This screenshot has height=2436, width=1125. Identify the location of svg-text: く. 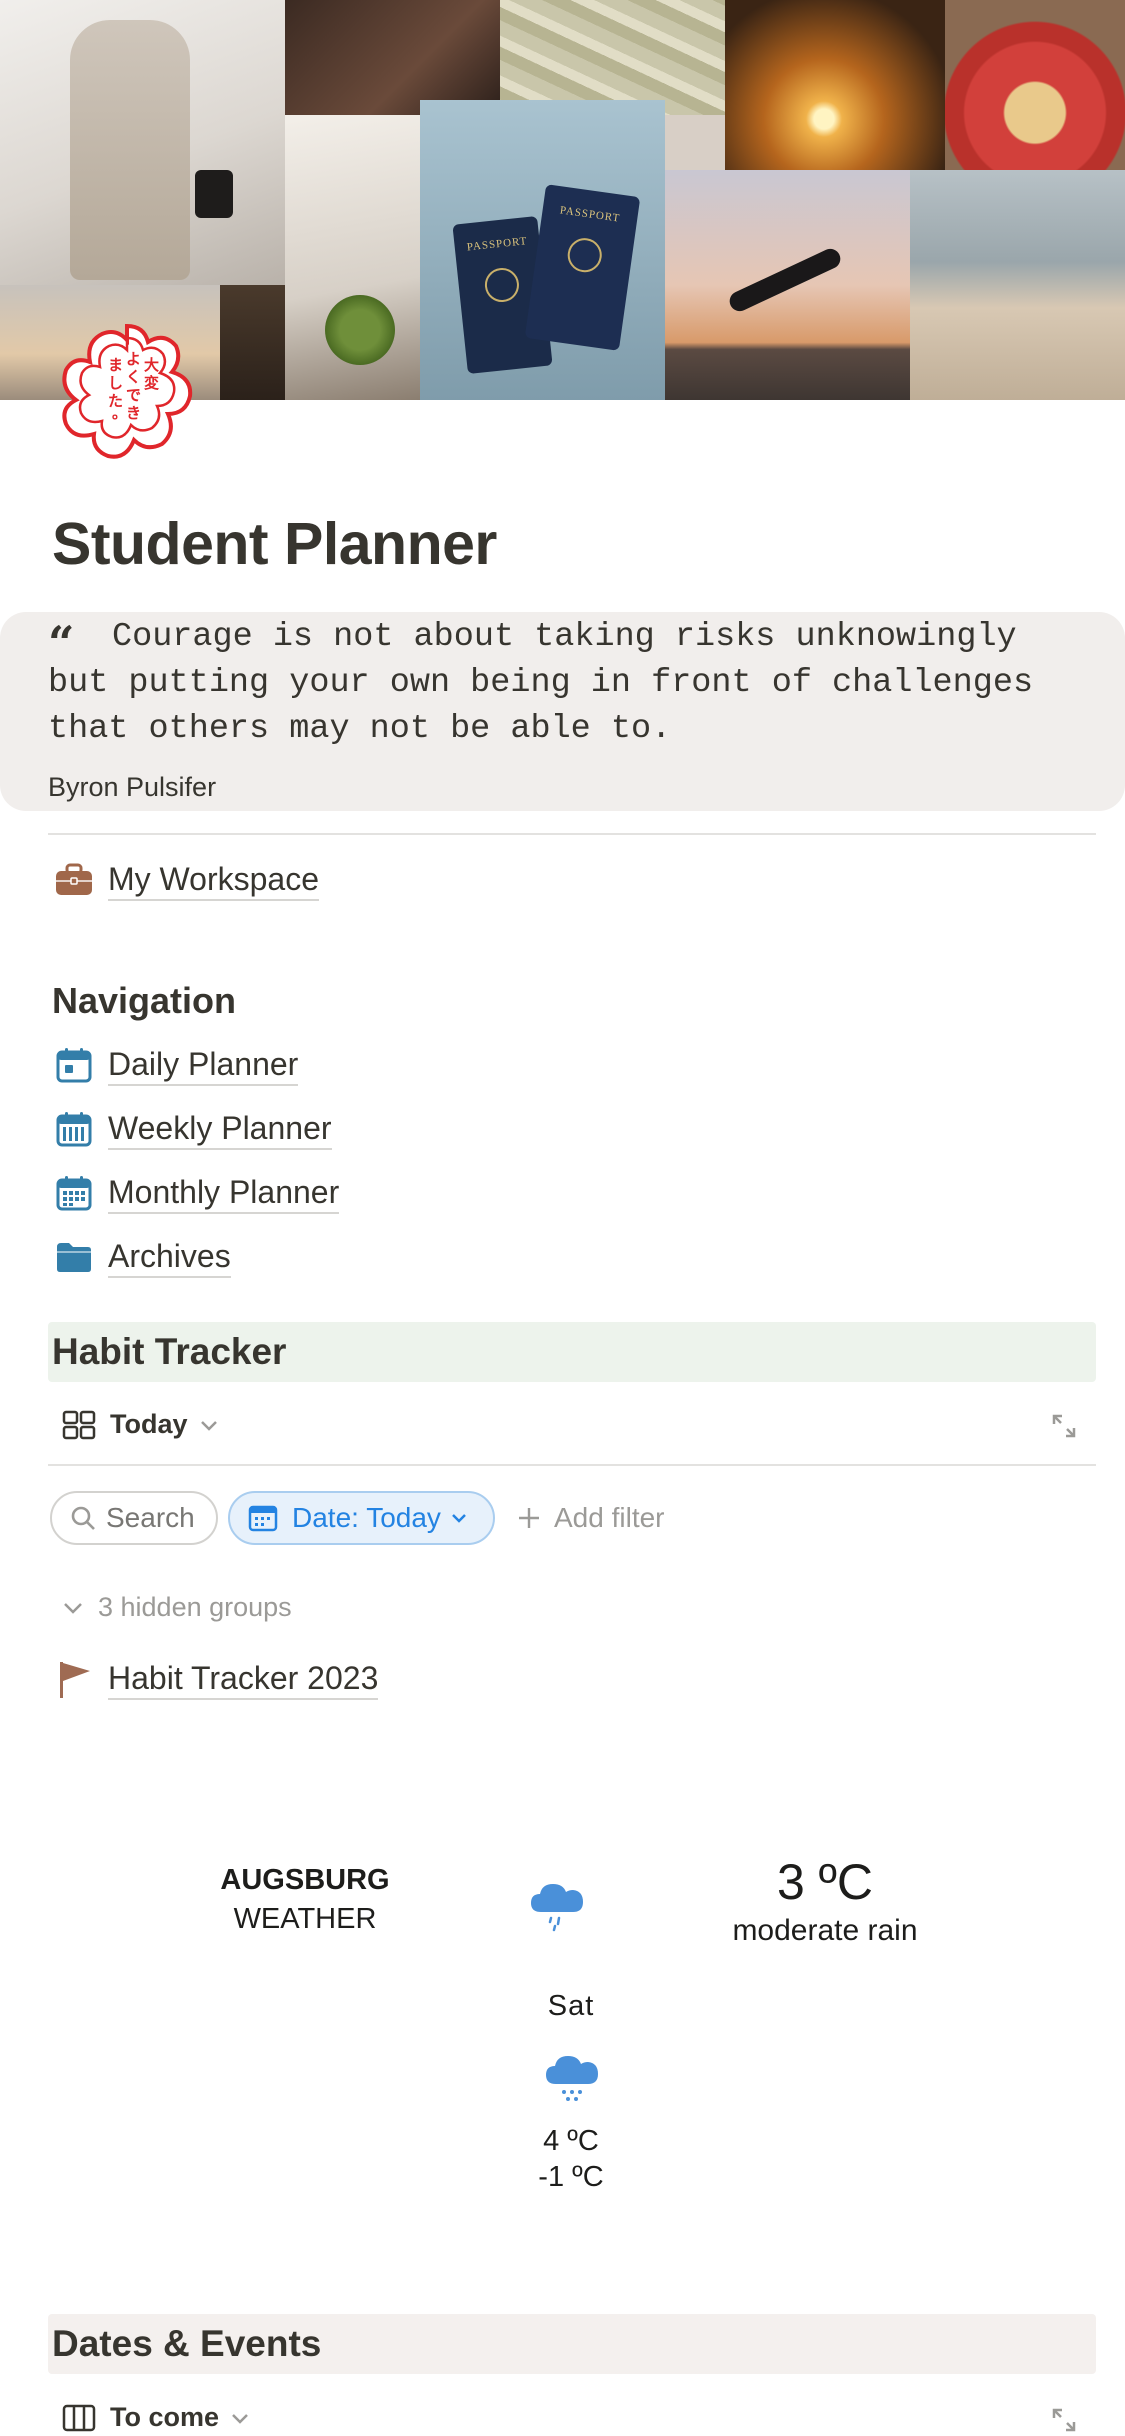
(133, 377).